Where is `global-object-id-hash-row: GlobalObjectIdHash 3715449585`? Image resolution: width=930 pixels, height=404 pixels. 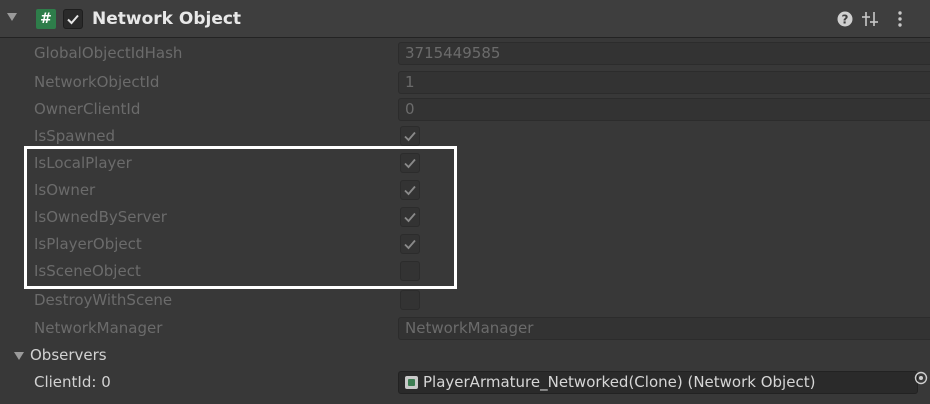 global-object-id-hash-row: GlobalObjectIdHash 3715449585 is located at coordinates (465, 53).